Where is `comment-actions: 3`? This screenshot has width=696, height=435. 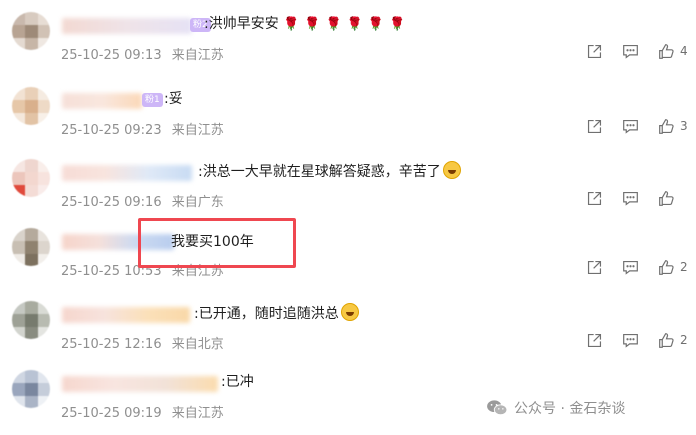
comment-actions: 3 is located at coordinates (628, 126).